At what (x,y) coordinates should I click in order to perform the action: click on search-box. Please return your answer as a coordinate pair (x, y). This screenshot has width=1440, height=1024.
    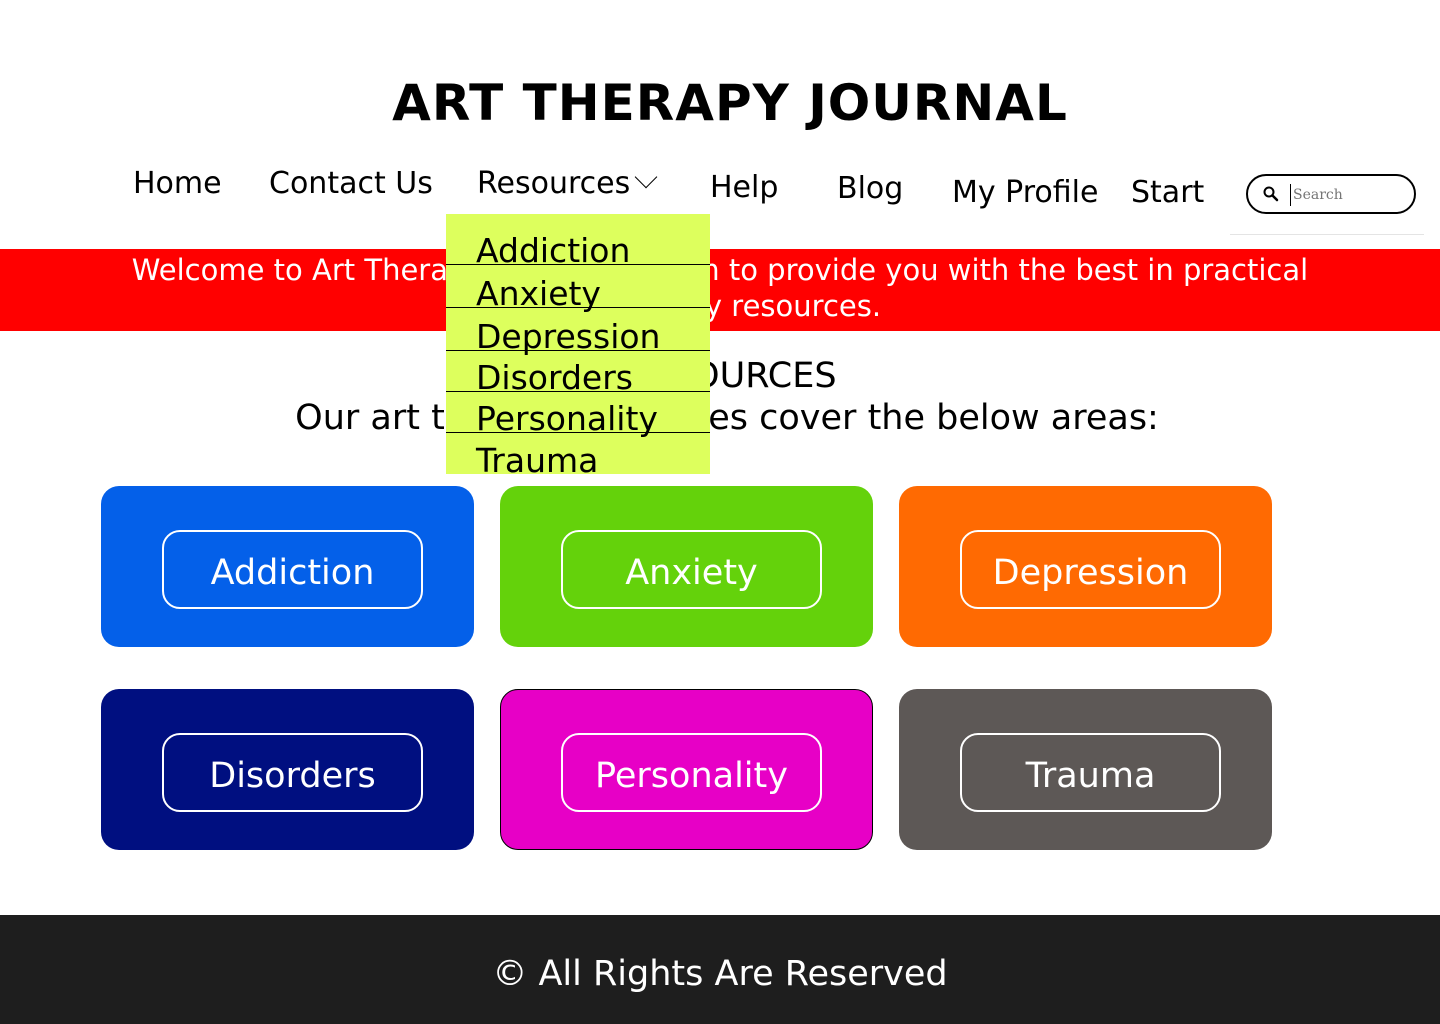
    Looking at the image, I should click on (1331, 194).